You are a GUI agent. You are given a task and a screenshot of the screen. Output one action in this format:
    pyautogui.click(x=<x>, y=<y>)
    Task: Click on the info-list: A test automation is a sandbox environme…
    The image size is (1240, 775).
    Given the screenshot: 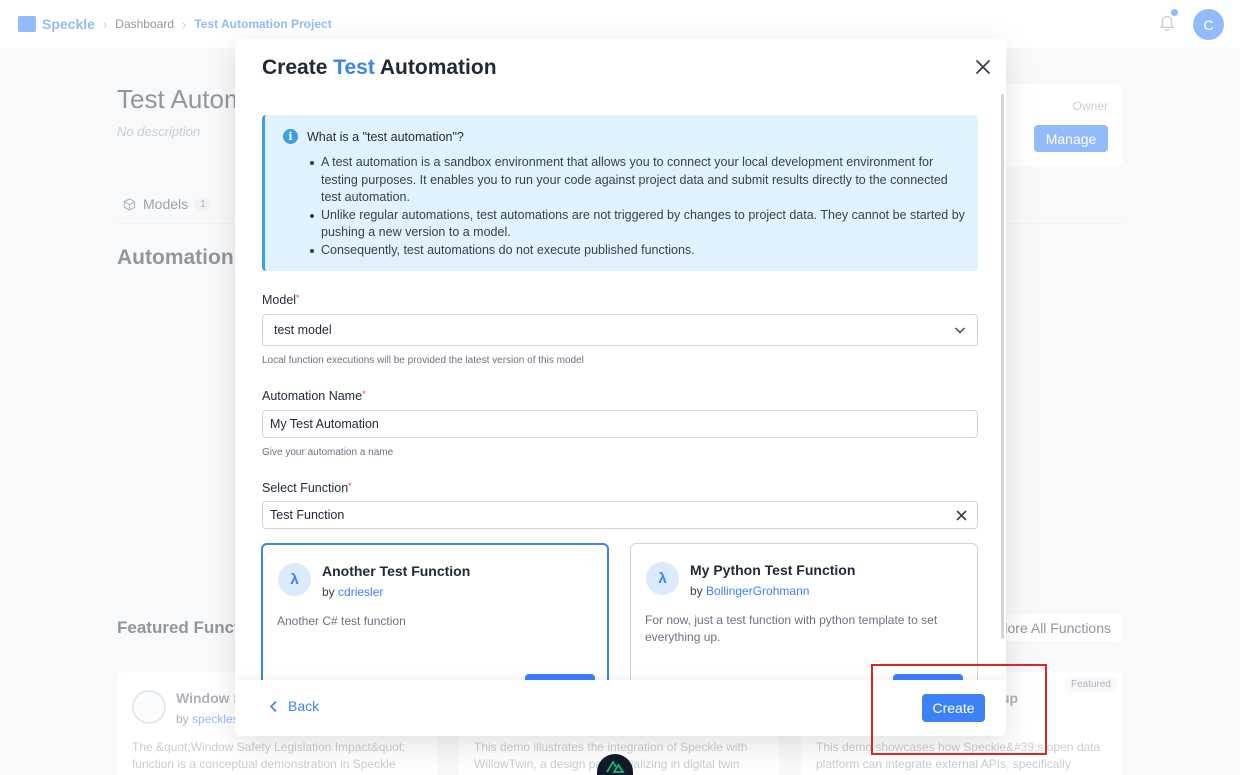 What is the action you would take?
    pyautogui.click(x=637, y=206)
    